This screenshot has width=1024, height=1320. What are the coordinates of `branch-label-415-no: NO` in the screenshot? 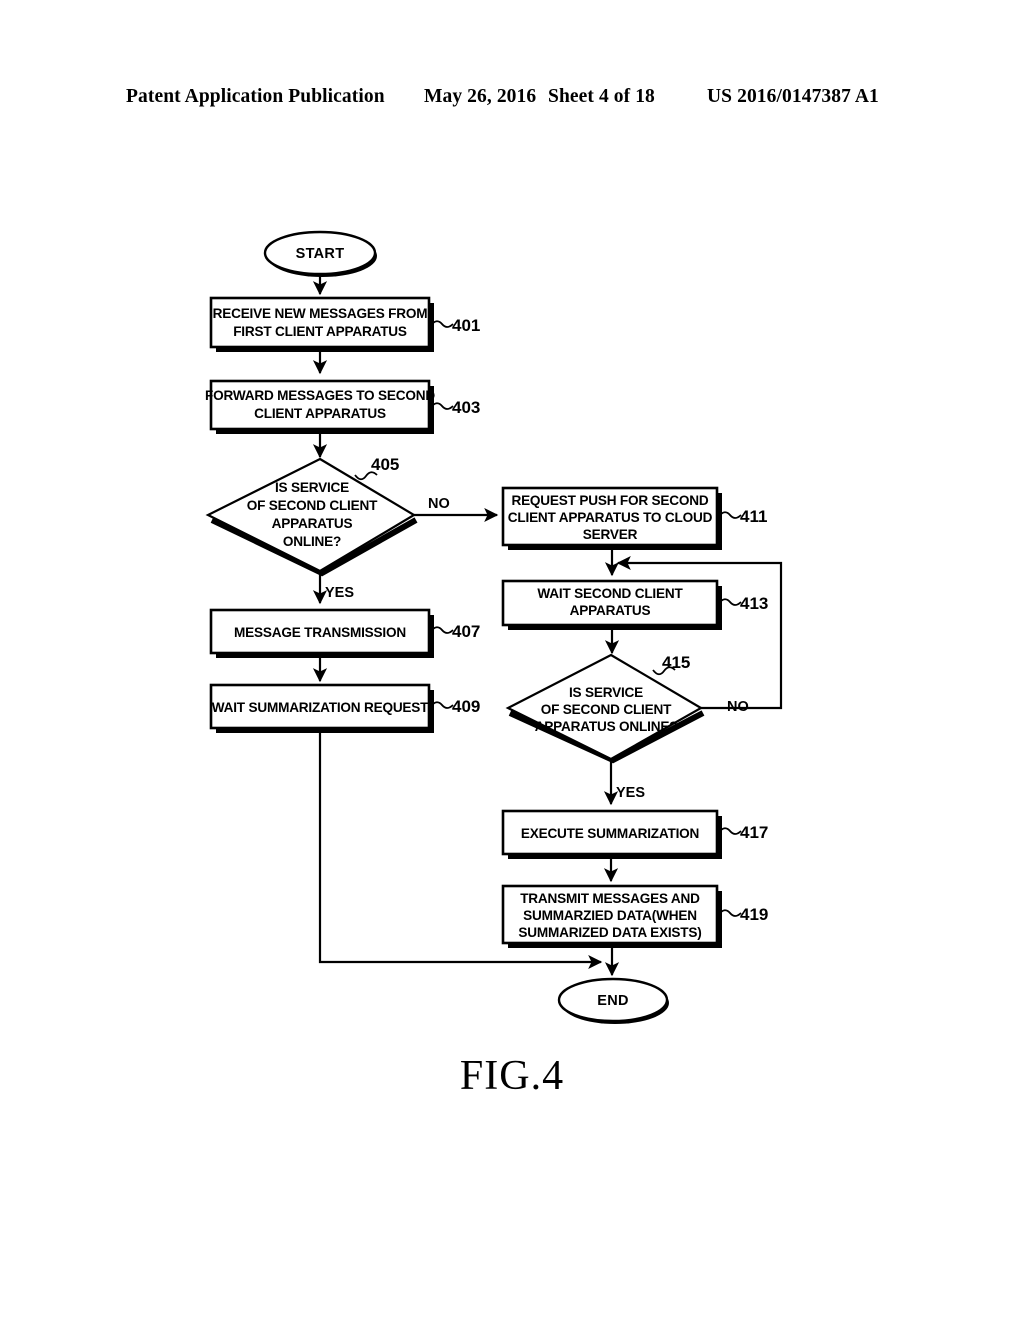 It's located at (738, 707).